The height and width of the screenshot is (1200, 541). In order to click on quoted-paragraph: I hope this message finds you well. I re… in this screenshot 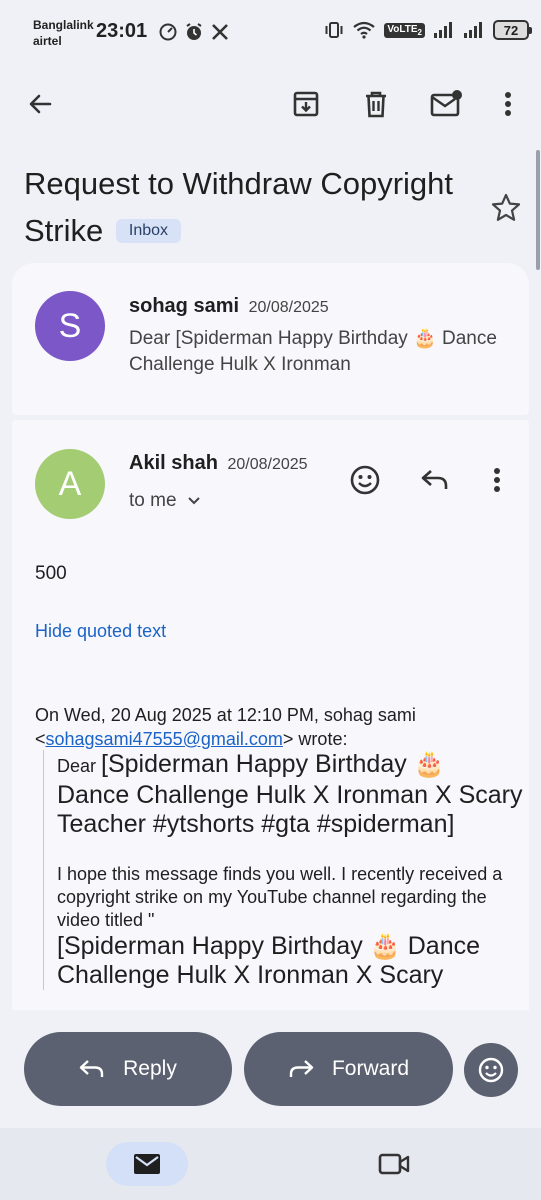, I will do `click(290, 926)`.